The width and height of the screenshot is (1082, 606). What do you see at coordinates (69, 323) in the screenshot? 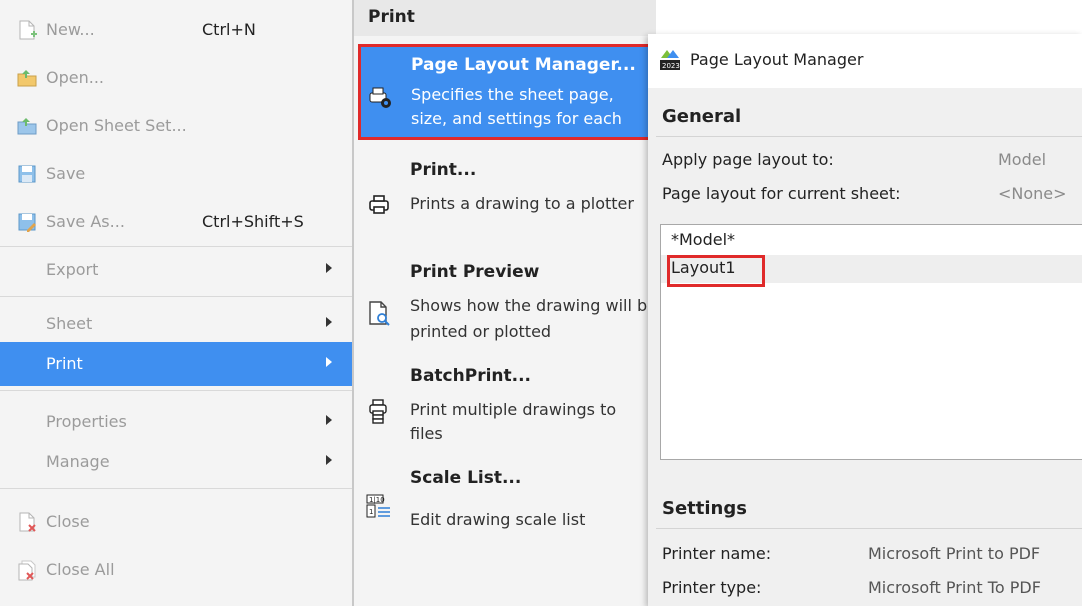
I see `menu-item-label: Sheet` at bounding box center [69, 323].